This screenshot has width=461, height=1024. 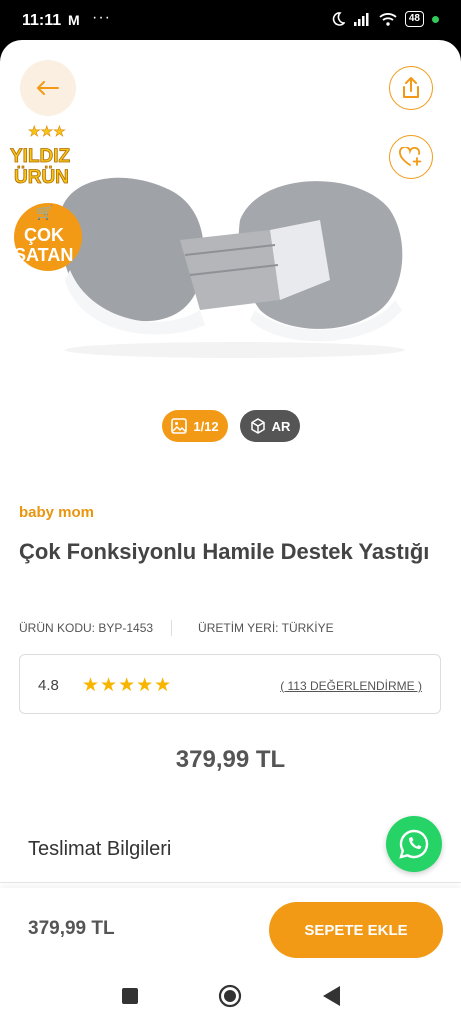 What do you see at coordinates (71, 928) in the screenshot?
I see `bottom-price: 379,99 TL` at bounding box center [71, 928].